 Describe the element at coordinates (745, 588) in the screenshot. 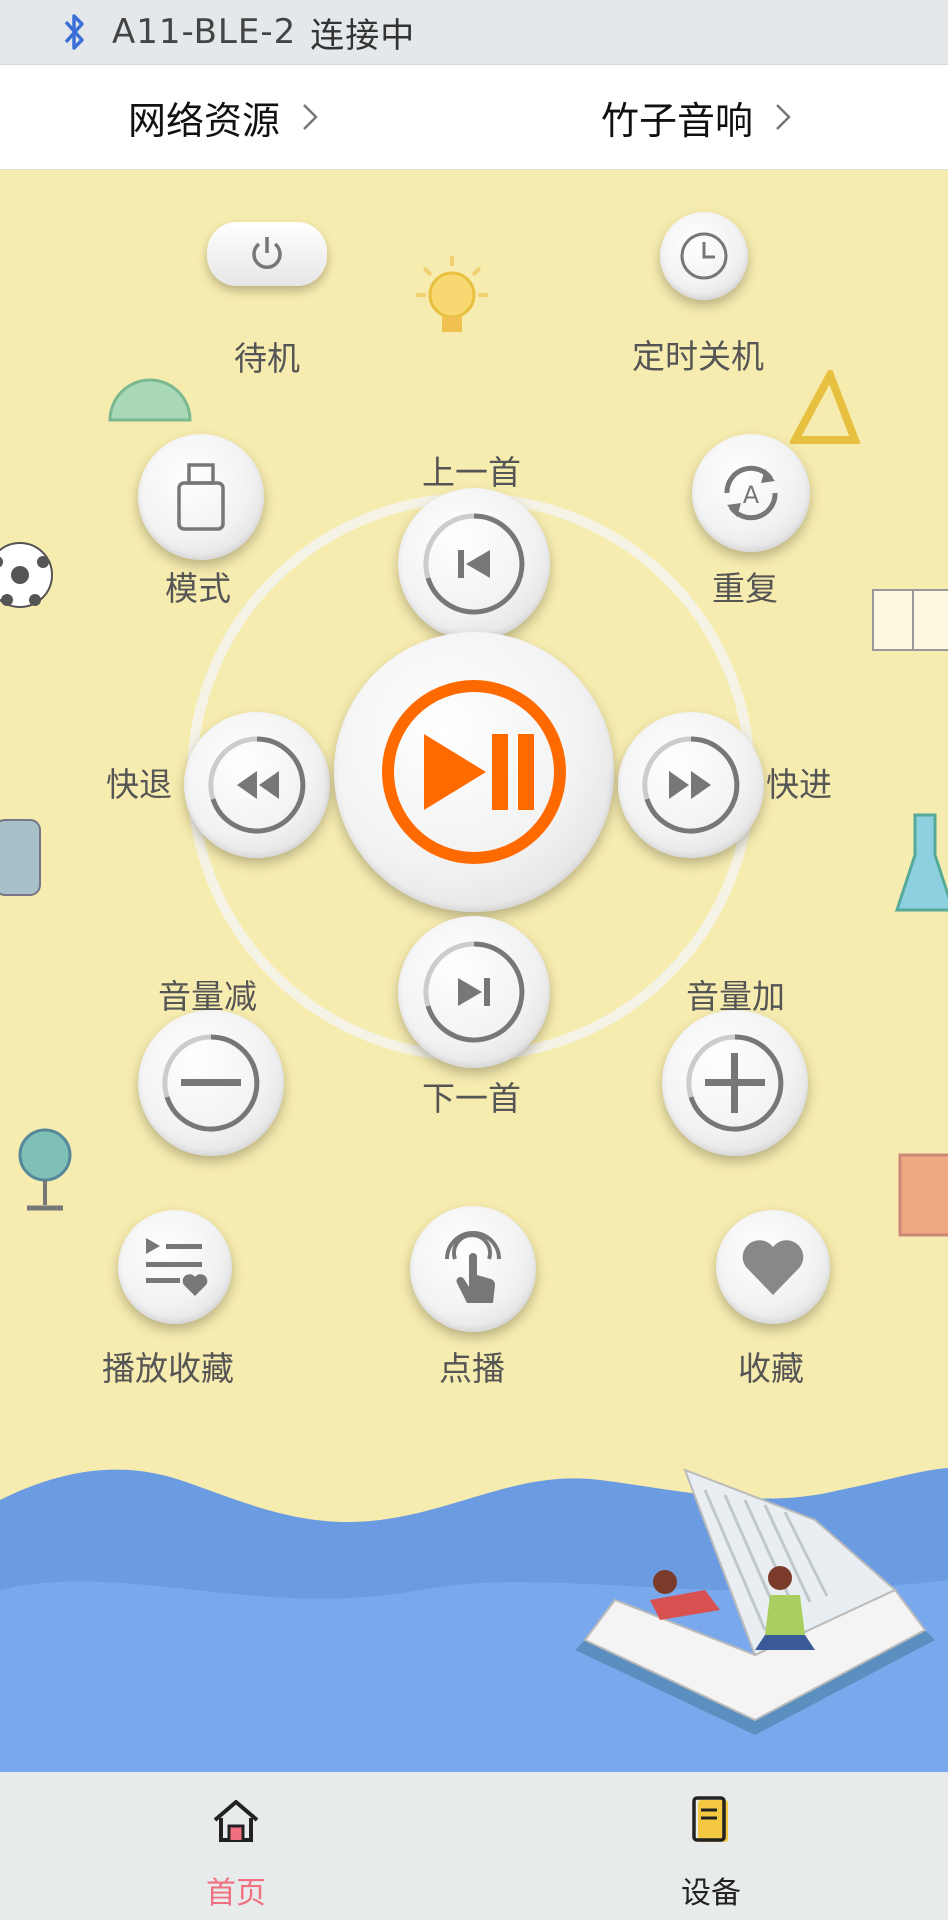

I see `repeat-label: 重复` at that location.